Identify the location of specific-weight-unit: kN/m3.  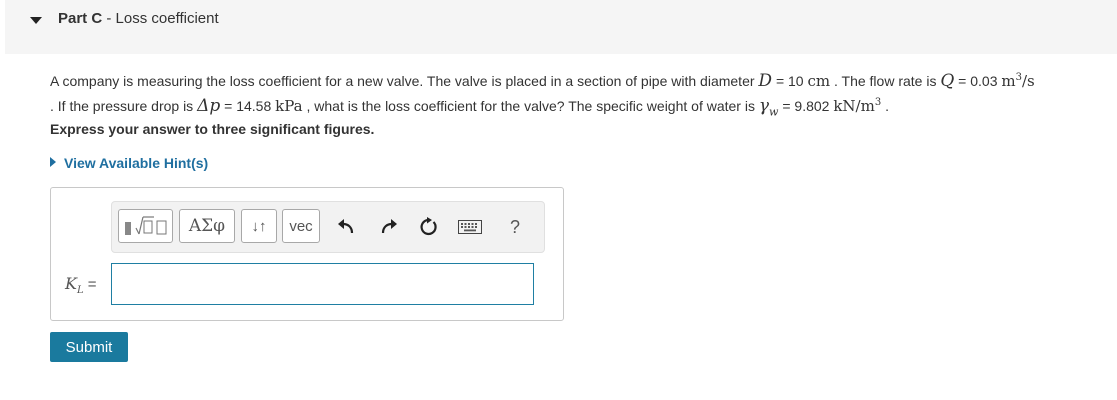
(857, 106).